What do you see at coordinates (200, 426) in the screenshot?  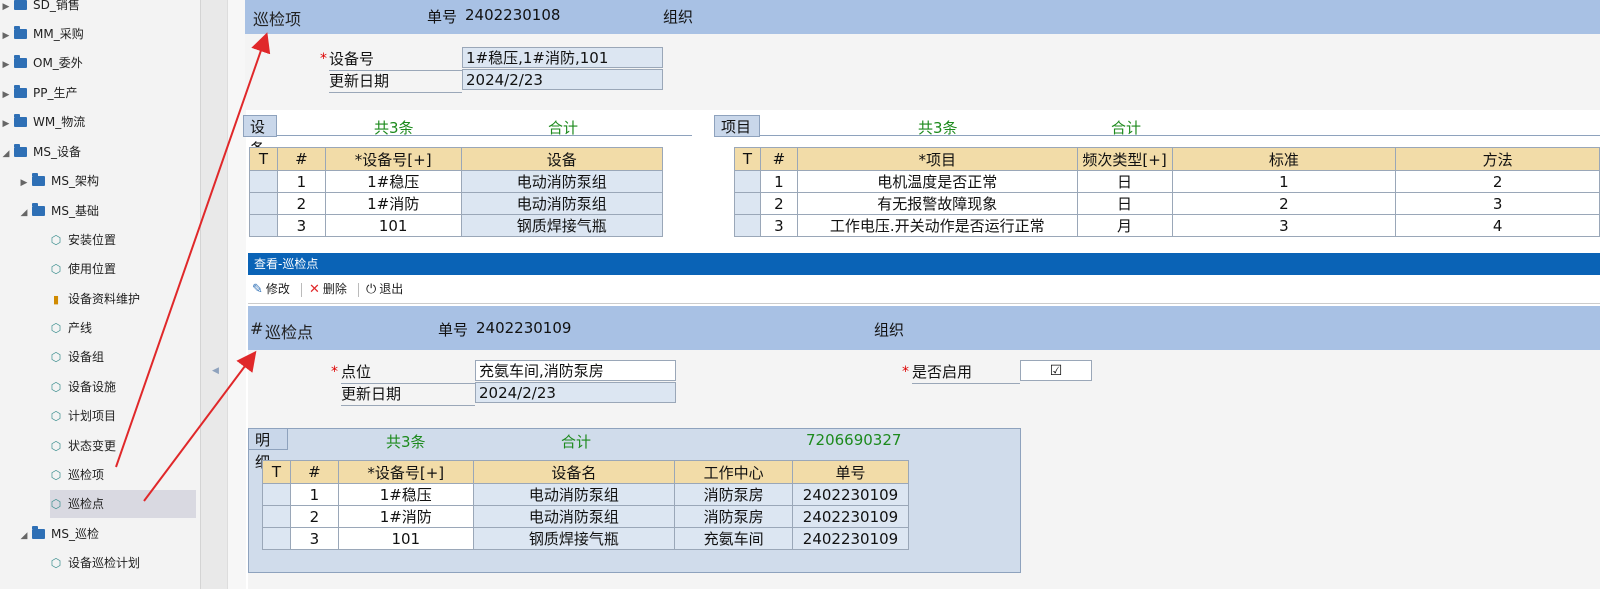 I see `arrow-inspection-point` at bounding box center [200, 426].